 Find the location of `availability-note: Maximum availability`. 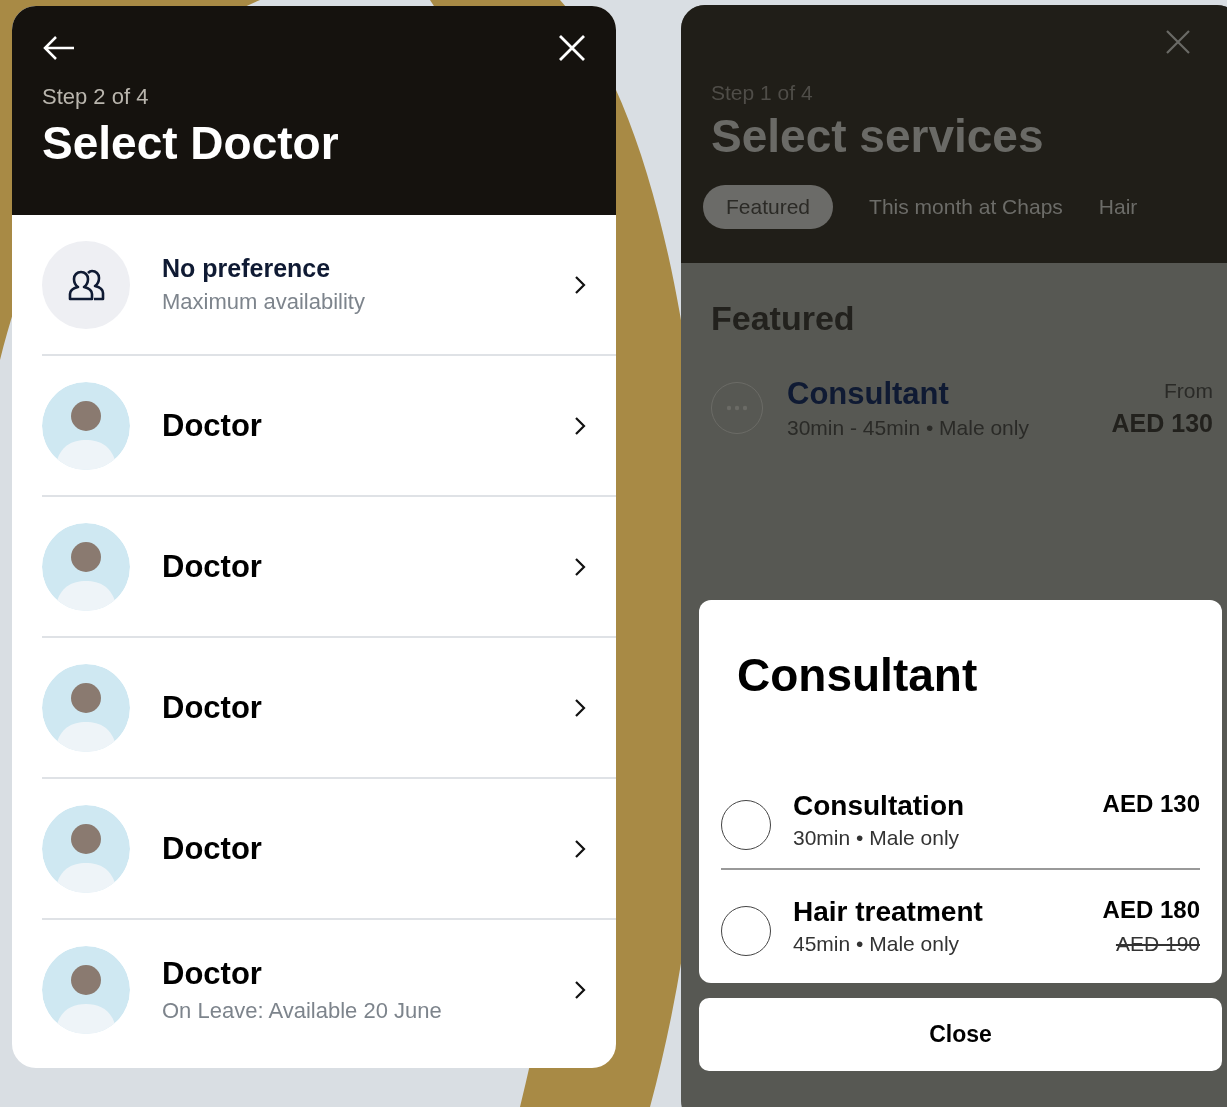

availability-note: Maximum availability is located at coordinates (264, 302).